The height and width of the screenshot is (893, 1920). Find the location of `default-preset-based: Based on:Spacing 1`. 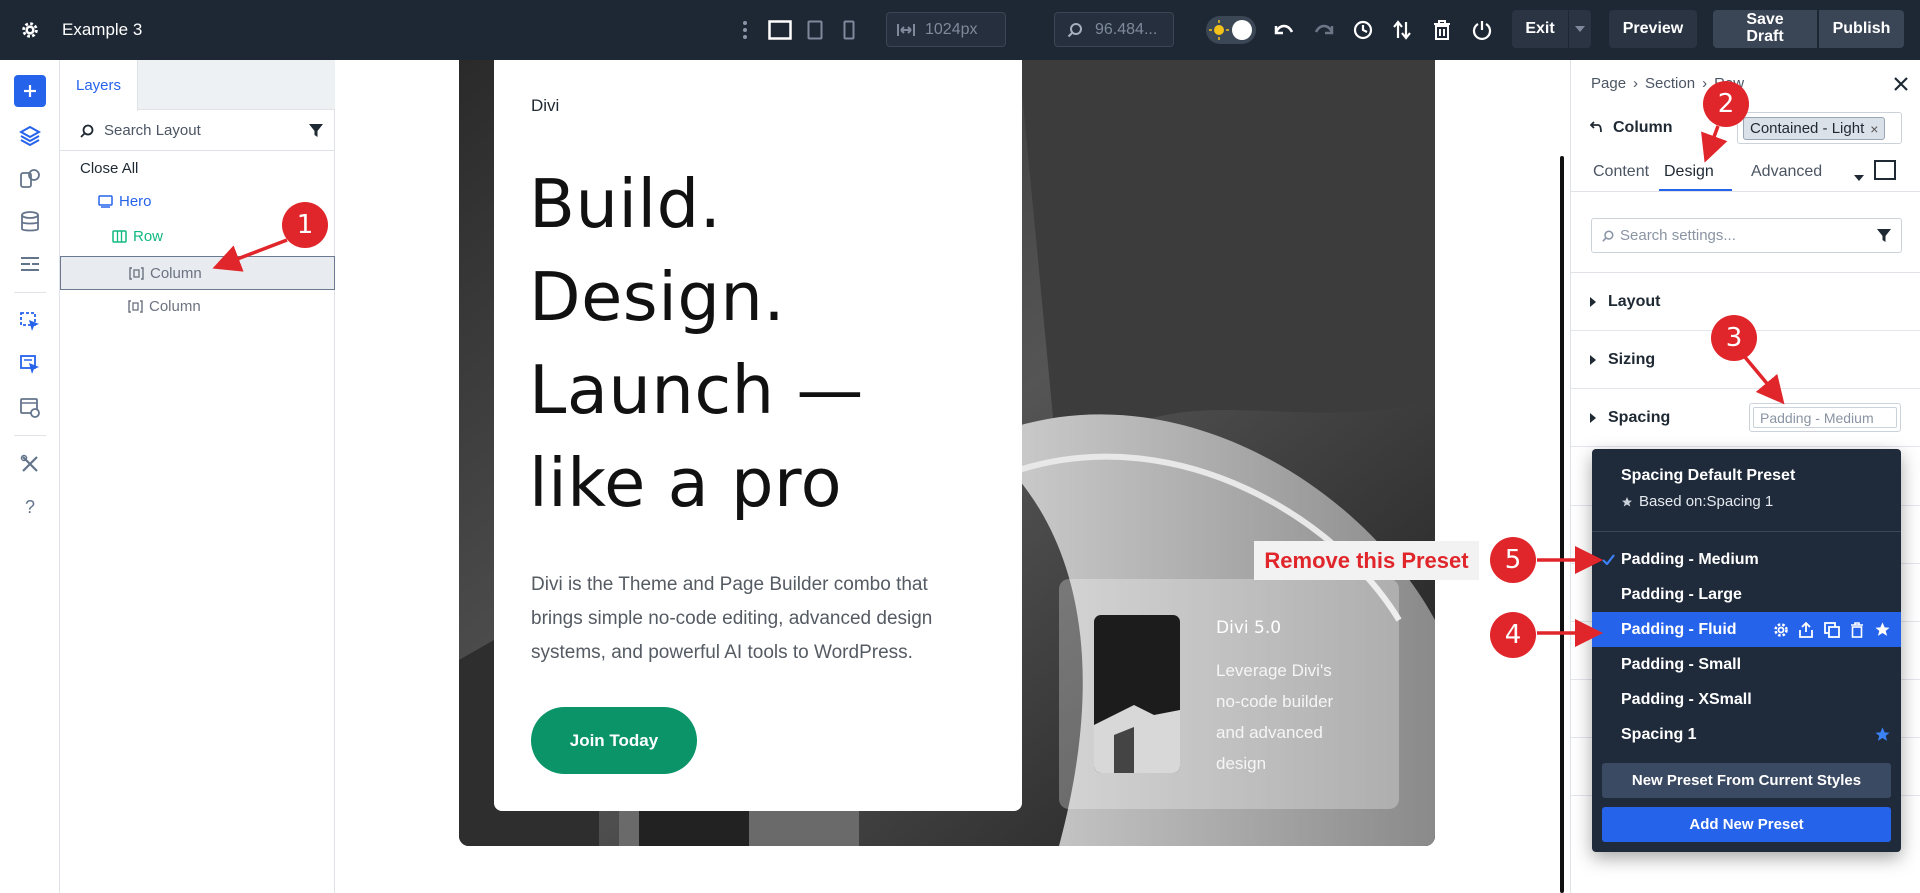

default-preset-based: Based on:Spacing 1 is located at coordinates (1697, 501).